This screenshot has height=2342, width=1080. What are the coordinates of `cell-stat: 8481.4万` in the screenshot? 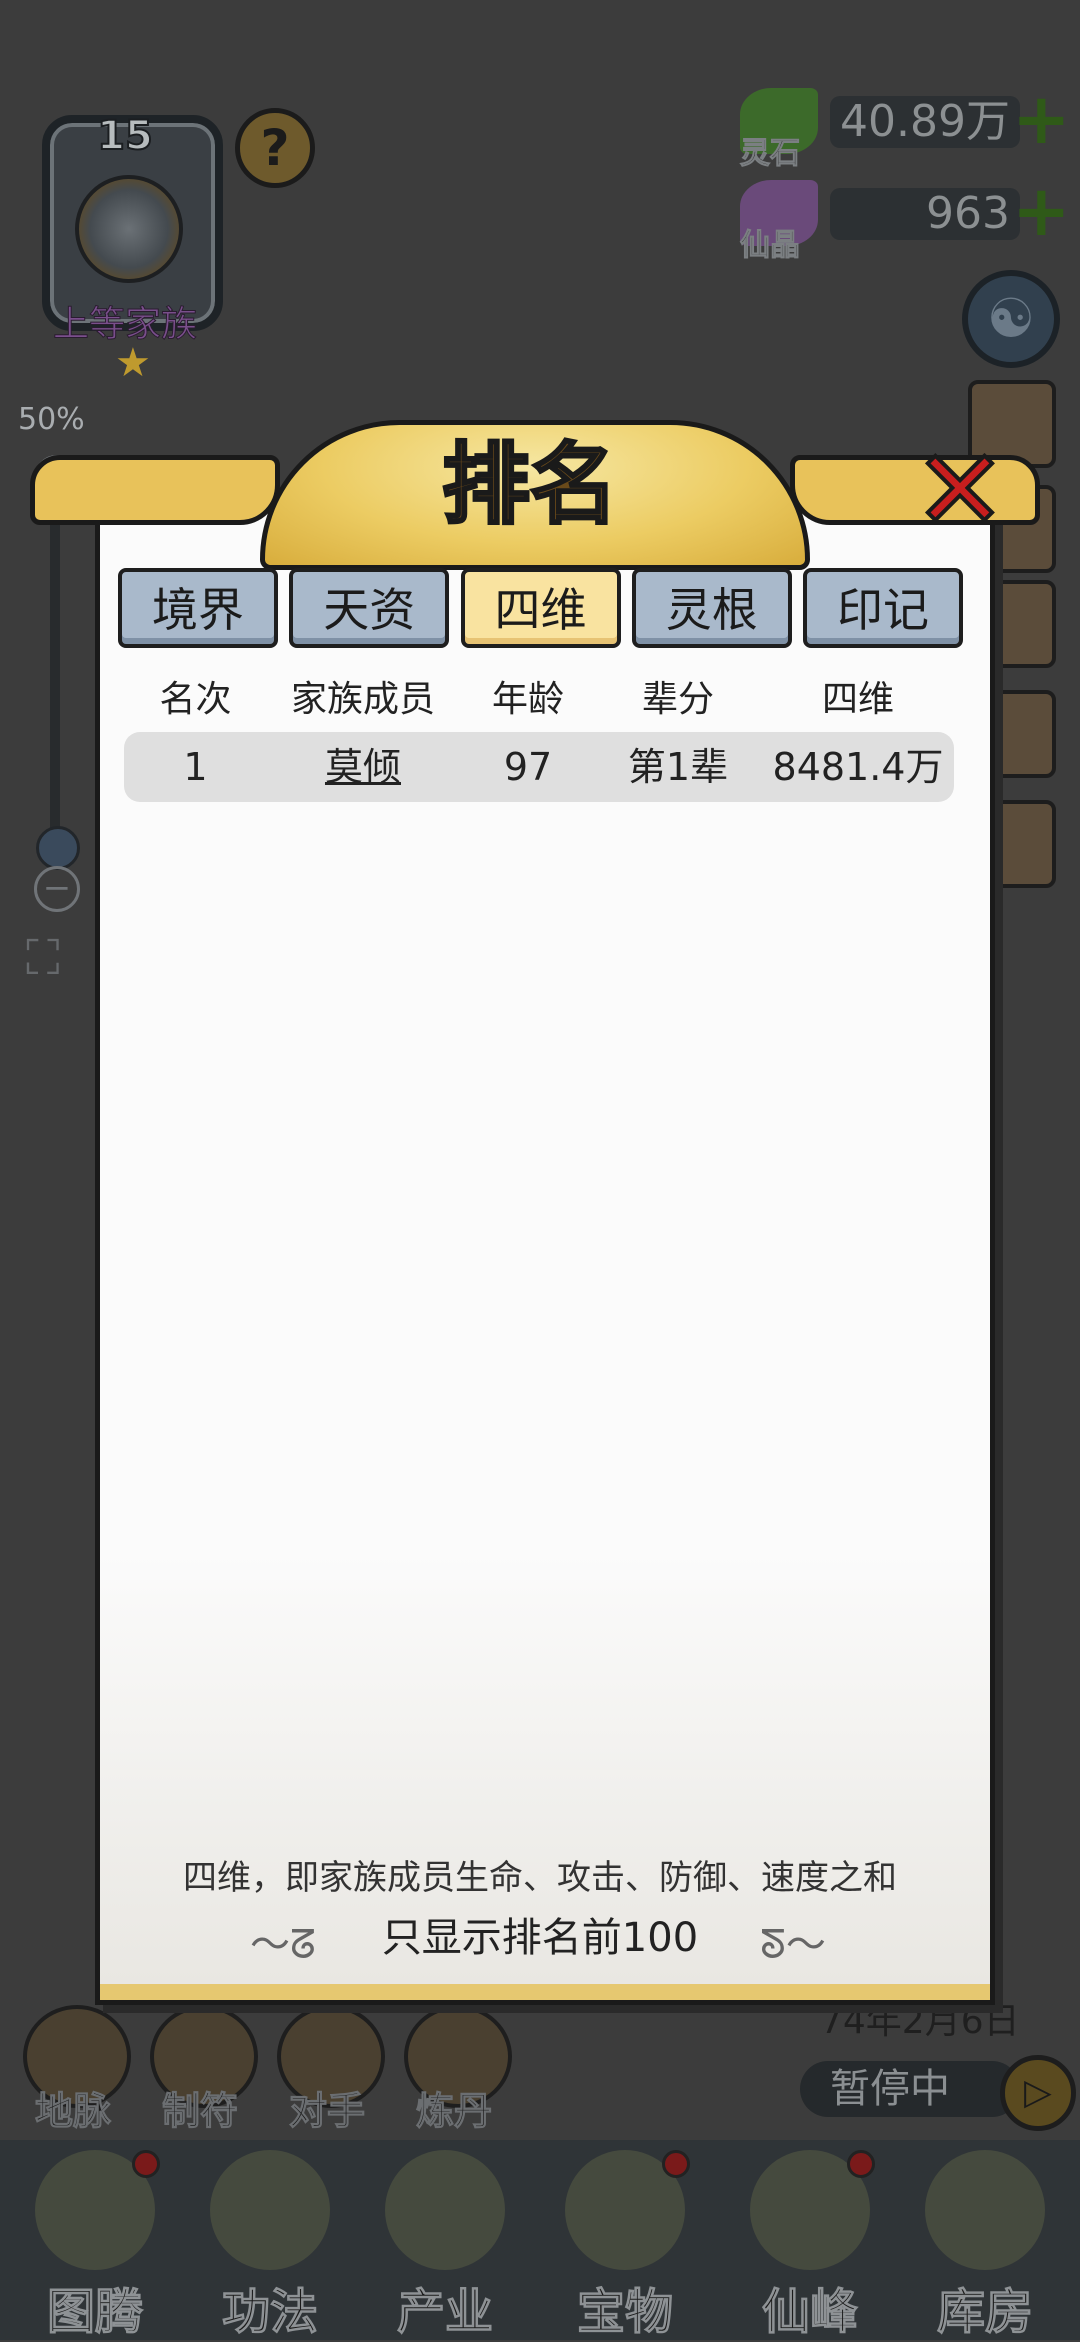 It's located at (858, 767).